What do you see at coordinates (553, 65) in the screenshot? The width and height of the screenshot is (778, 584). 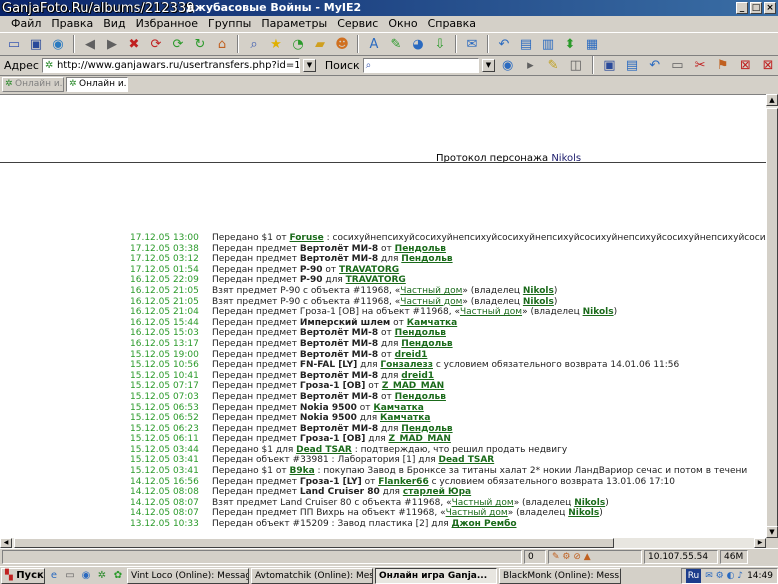 I see `highlight-search-icon: ✎` at bounding box center [553, 65].